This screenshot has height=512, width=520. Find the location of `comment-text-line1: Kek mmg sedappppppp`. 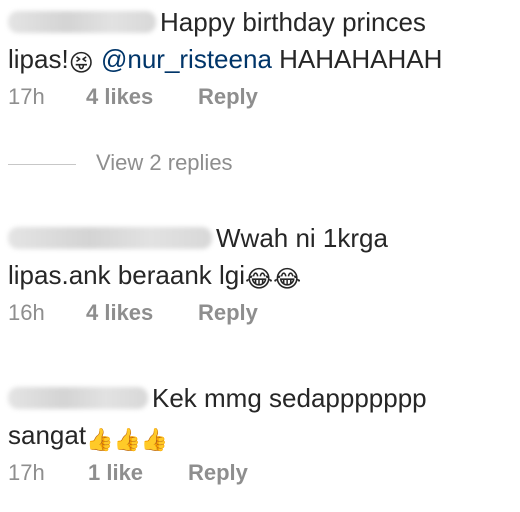

comment-text-line1: Kek mmg sedappppppp is located at coordinates (289, 398).